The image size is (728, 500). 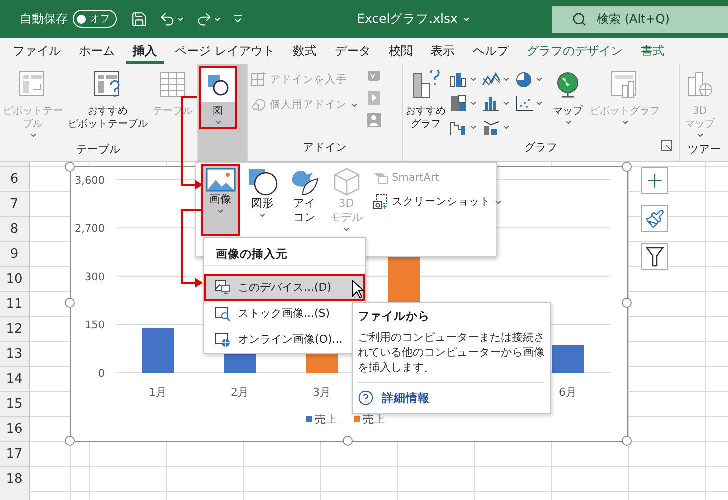 What do you see at coordinates (240, 392) in the screenshot?
I see `axis-label: 2月` at bounding box center [240, 392].